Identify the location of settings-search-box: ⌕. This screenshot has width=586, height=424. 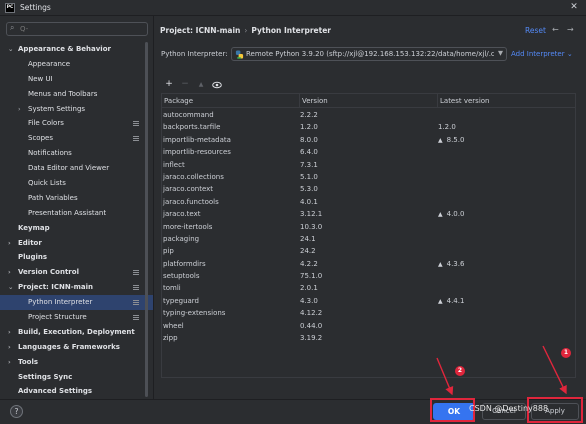
(77, 29).